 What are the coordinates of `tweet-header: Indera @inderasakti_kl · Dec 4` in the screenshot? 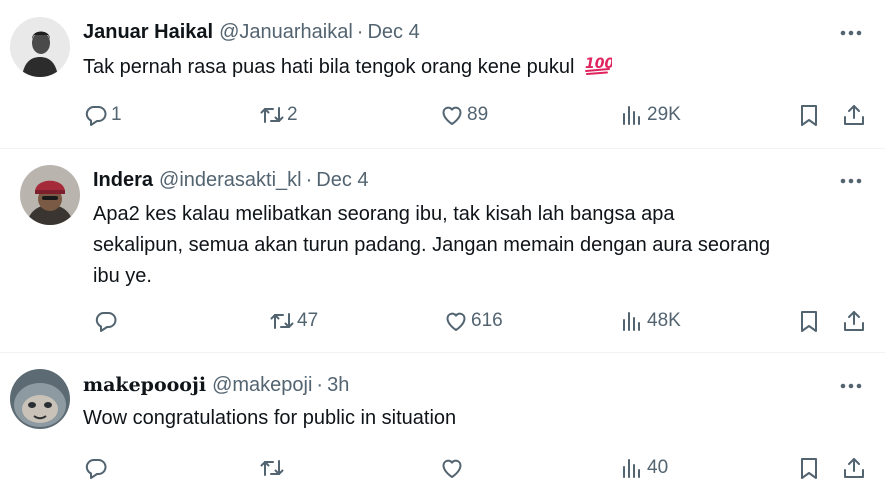 It's located at (231, 180).